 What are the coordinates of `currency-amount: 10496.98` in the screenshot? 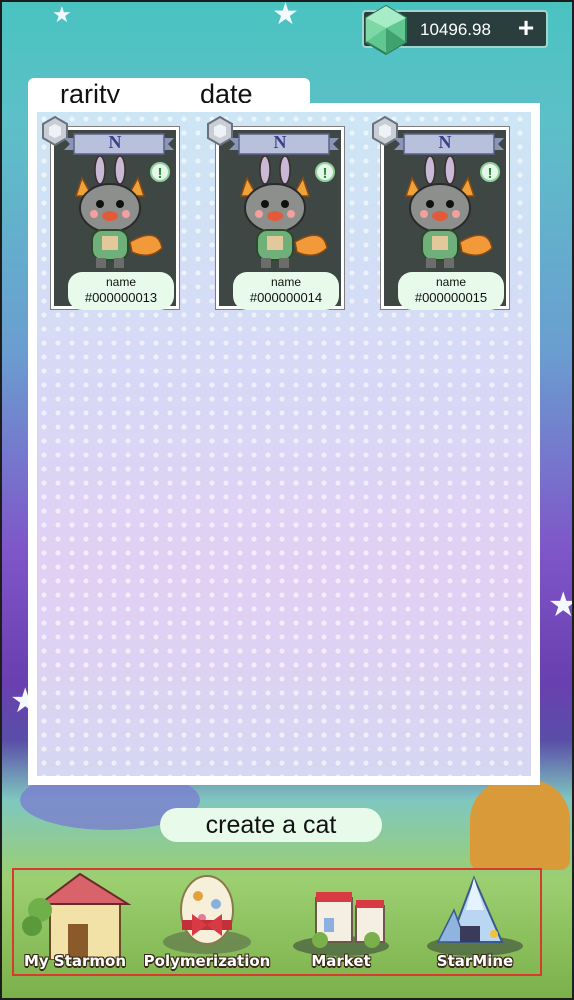 It's located at (455, 29).